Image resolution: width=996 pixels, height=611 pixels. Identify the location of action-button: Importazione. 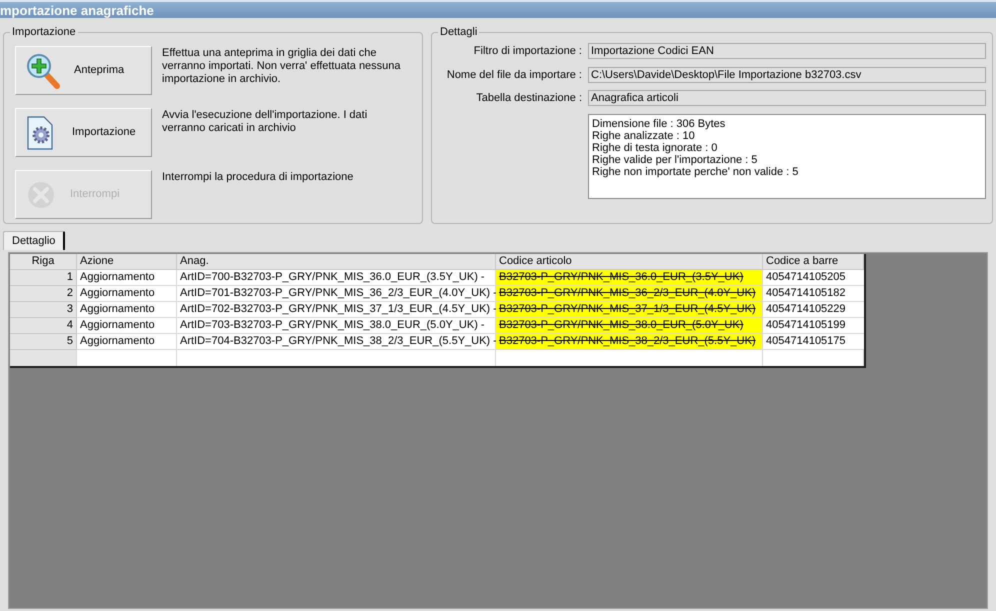
(83, 132).